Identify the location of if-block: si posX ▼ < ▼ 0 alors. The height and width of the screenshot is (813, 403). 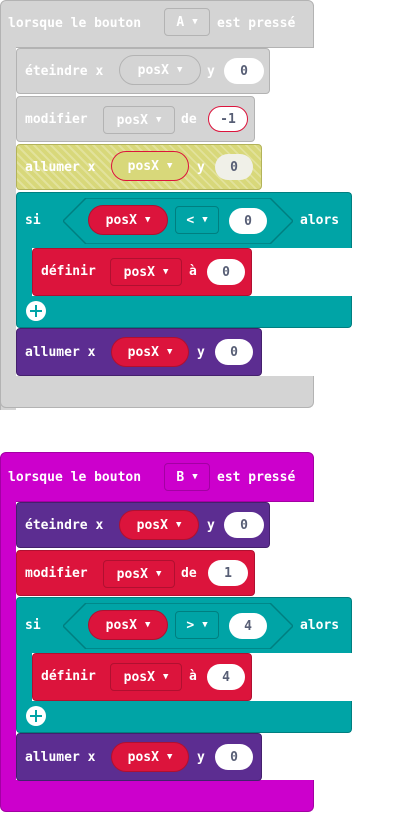
(184, 220).